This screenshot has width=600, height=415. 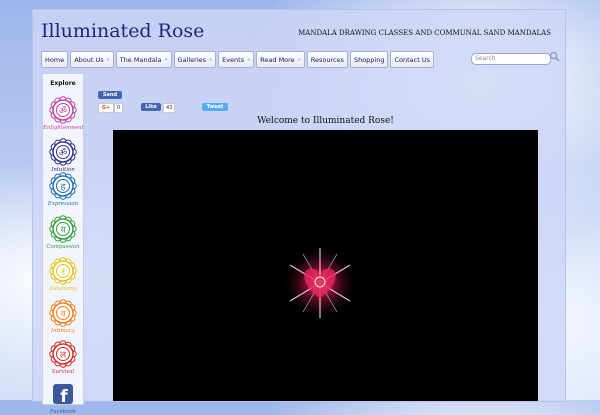 I want to click on heart-chakra-icon: य, so click(x=63, y=229).